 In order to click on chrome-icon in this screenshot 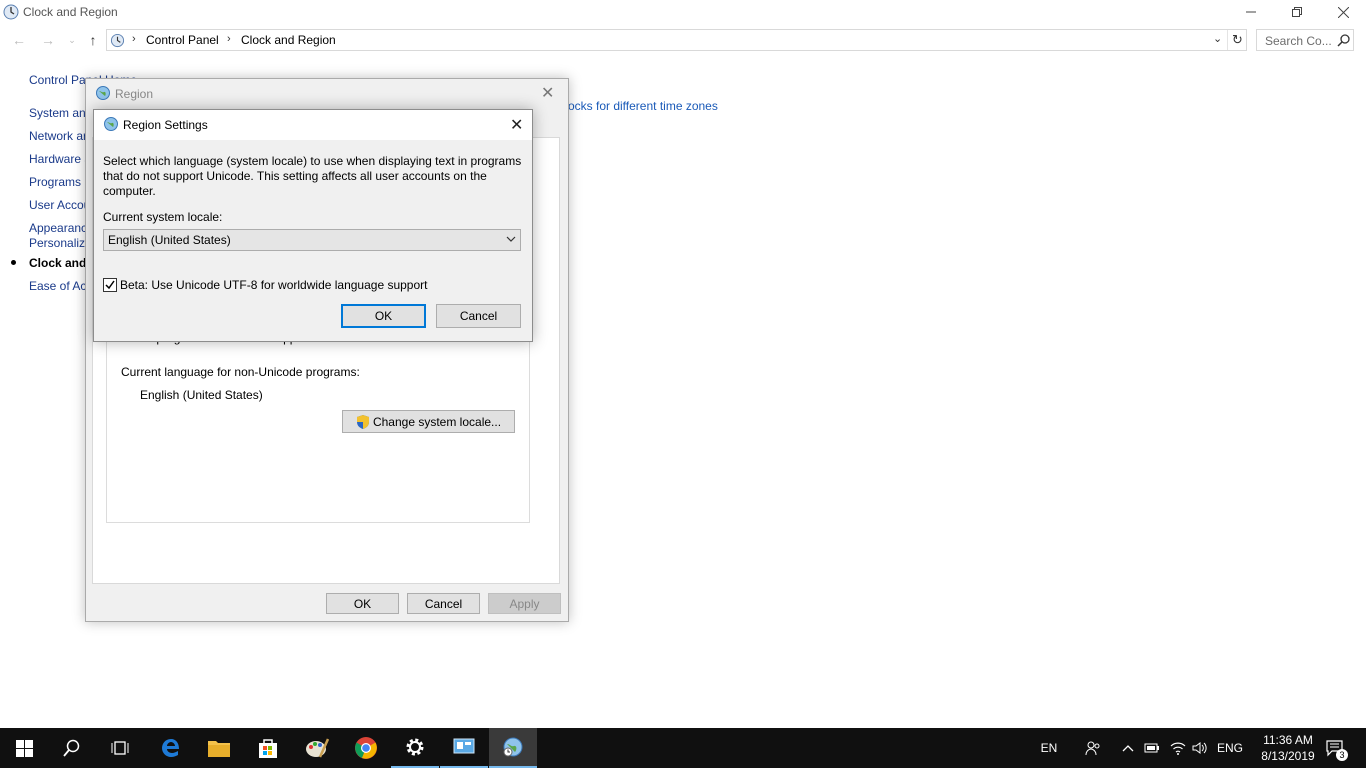, I will do `click(366, 748)`.